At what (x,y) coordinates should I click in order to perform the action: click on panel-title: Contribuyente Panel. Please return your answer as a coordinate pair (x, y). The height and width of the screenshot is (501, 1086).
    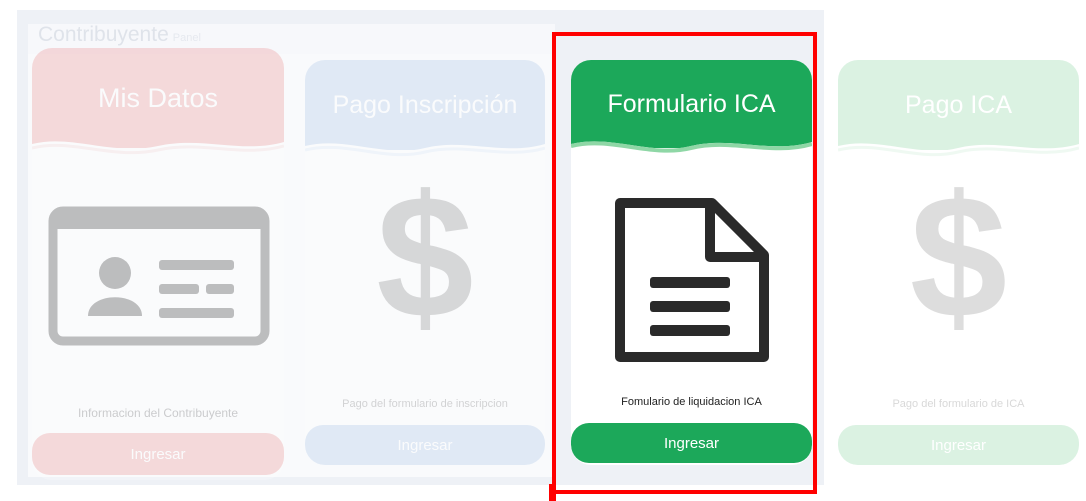
    Looking at the image, I should click on (119, 35).